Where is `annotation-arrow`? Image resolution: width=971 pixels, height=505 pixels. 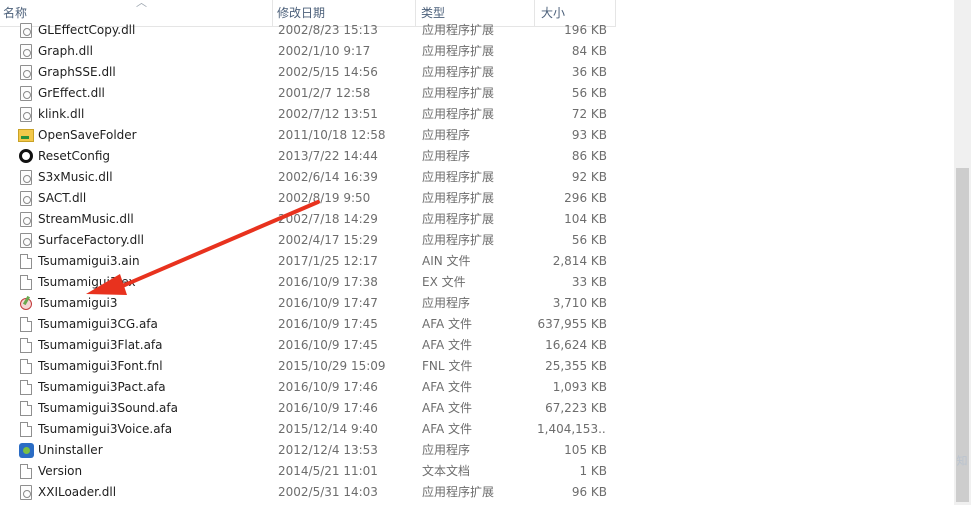
annotation-arrow is located at coordinates (203, 247).